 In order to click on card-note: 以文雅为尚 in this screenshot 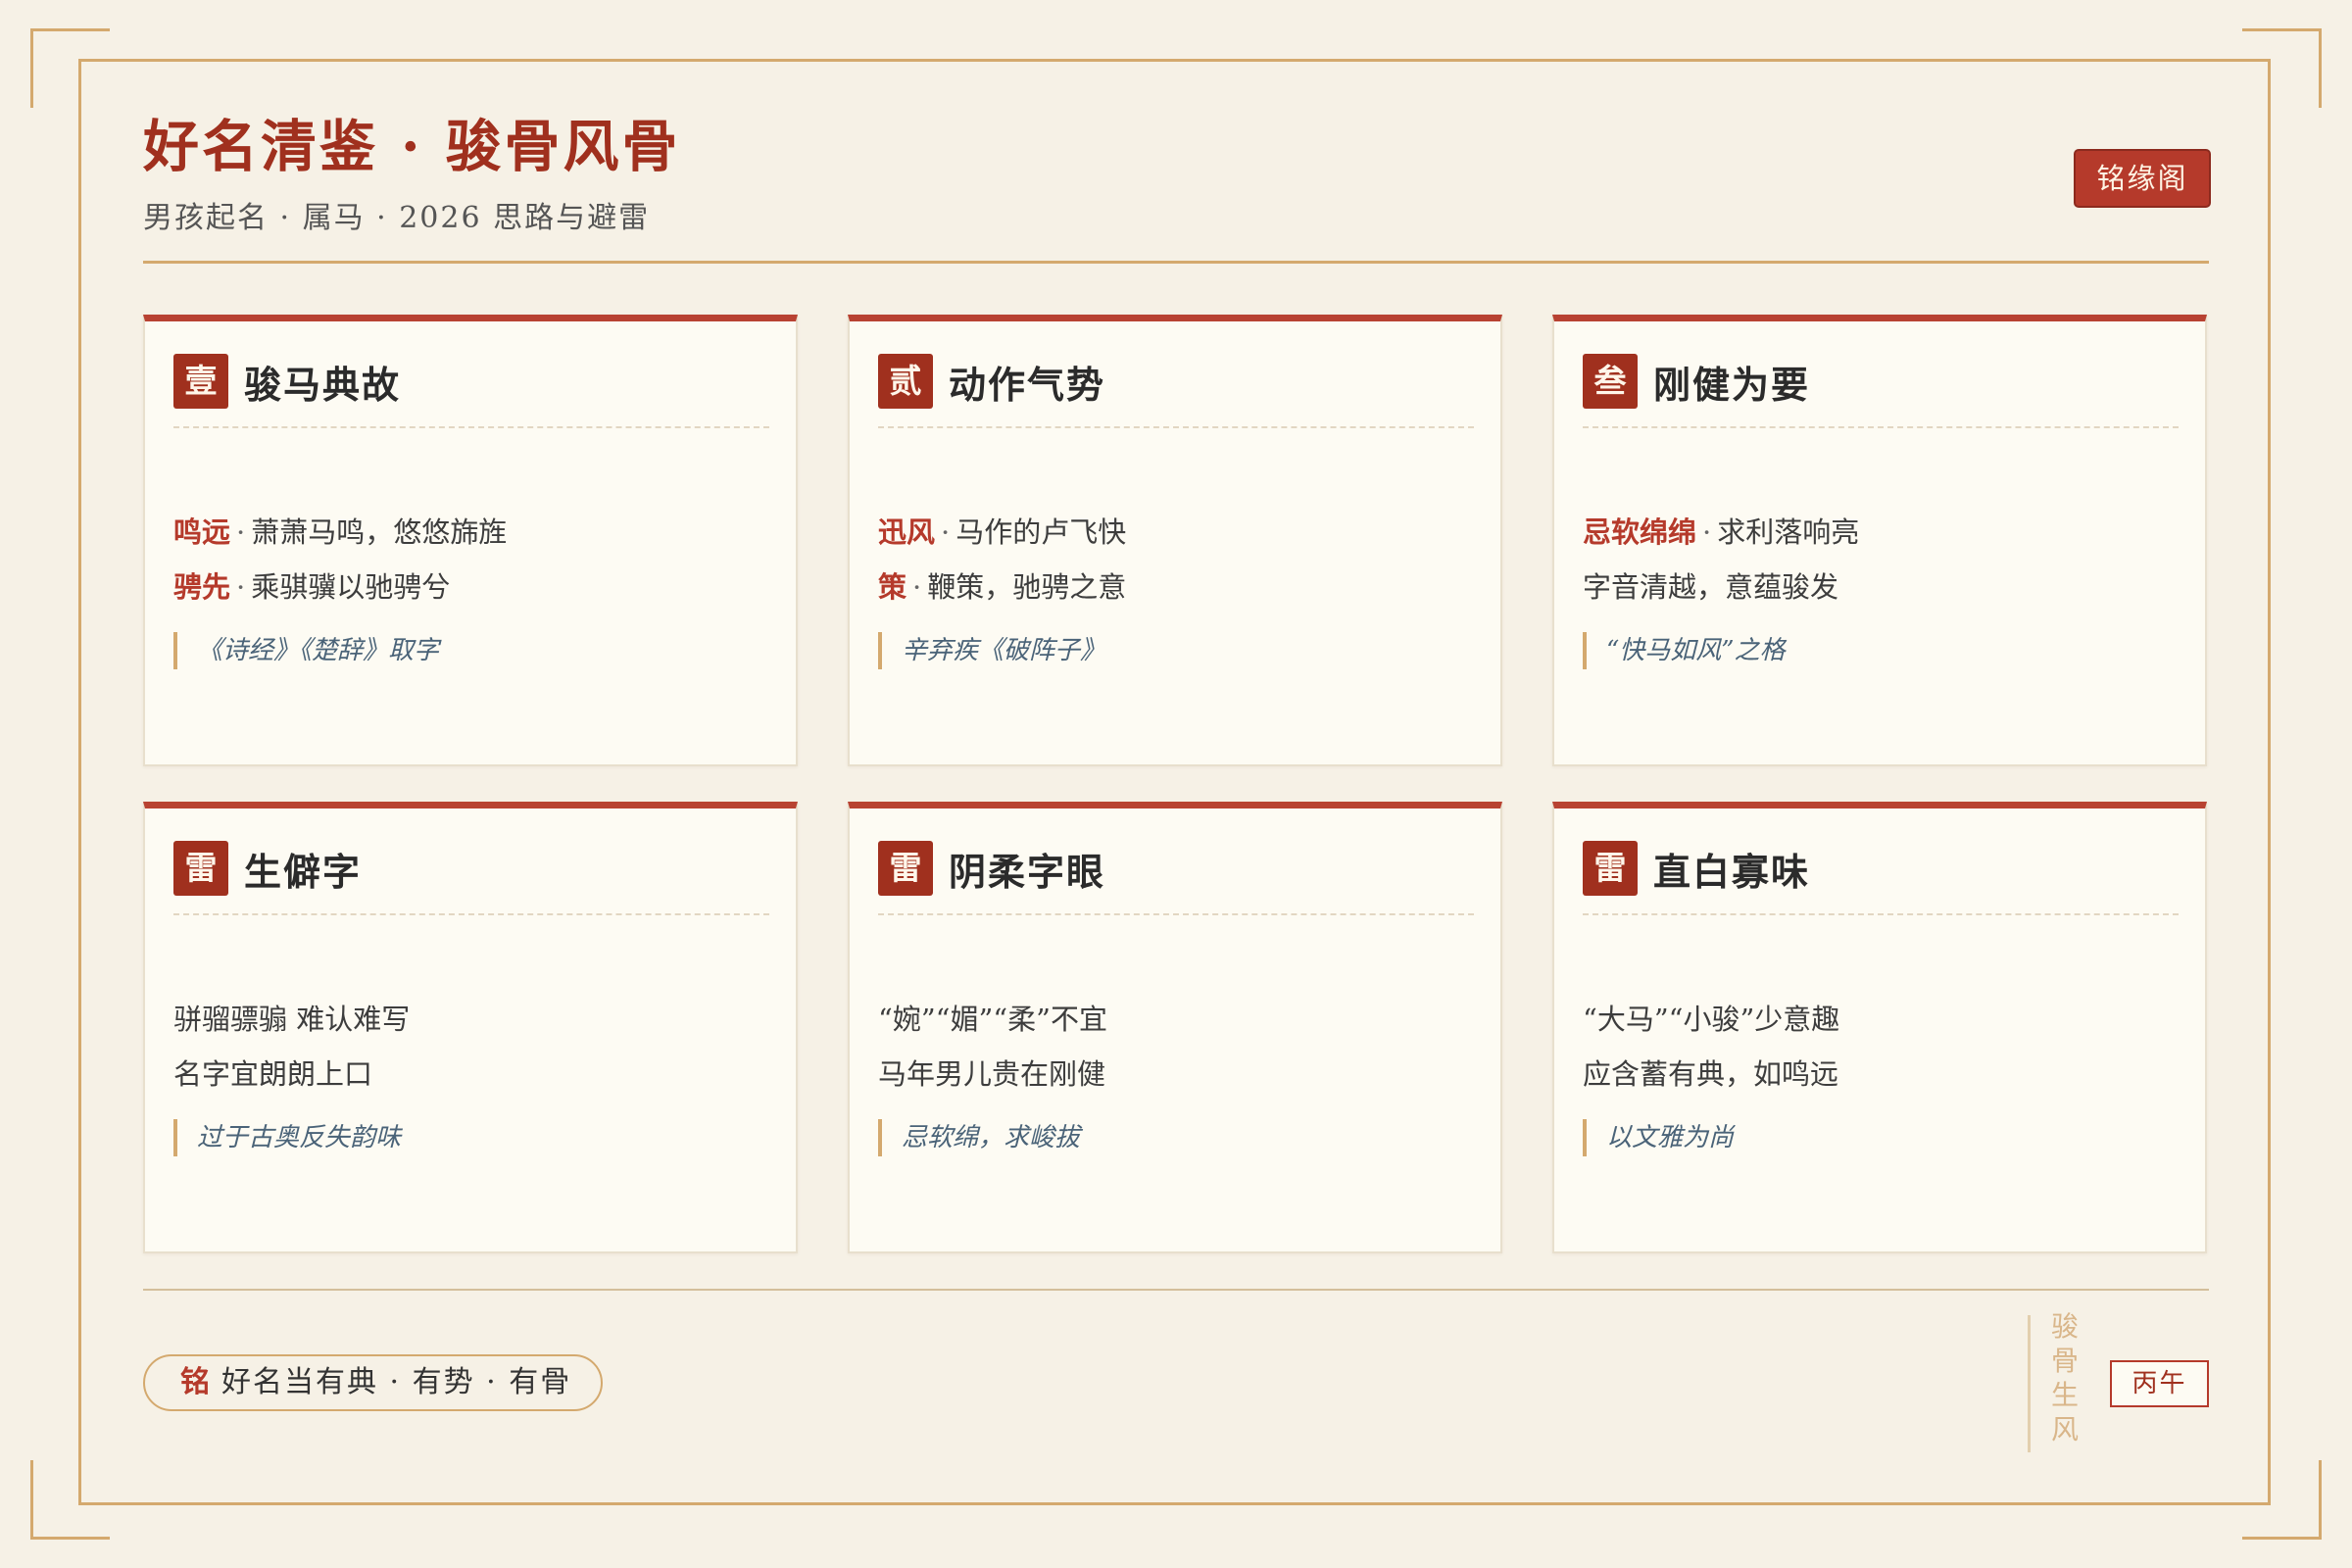, I will do `click(1659, 1137)`.